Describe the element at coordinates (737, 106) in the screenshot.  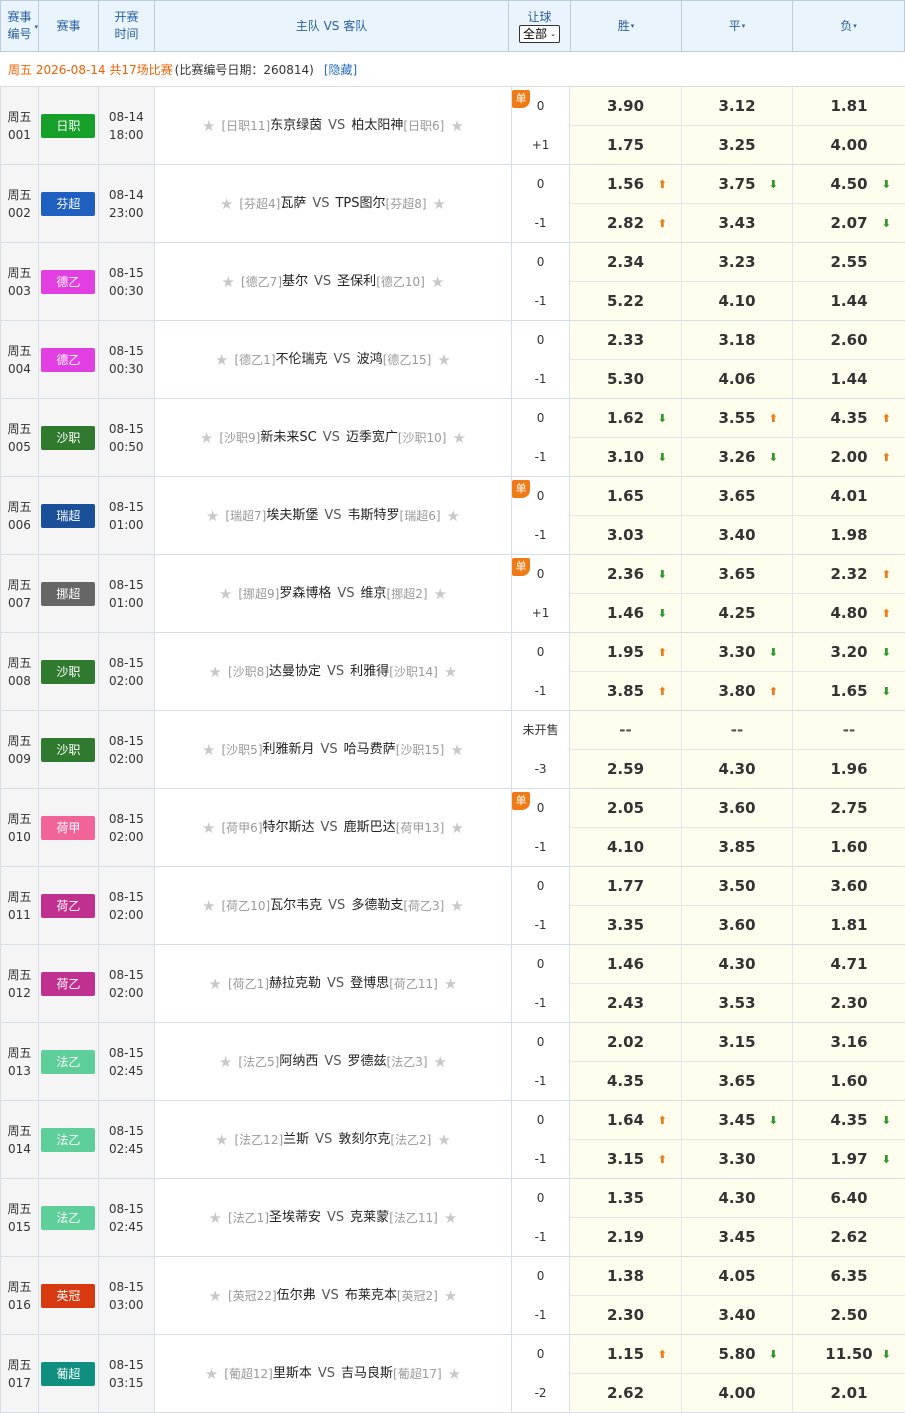
I see `odds-draw: 3.12` at that location.